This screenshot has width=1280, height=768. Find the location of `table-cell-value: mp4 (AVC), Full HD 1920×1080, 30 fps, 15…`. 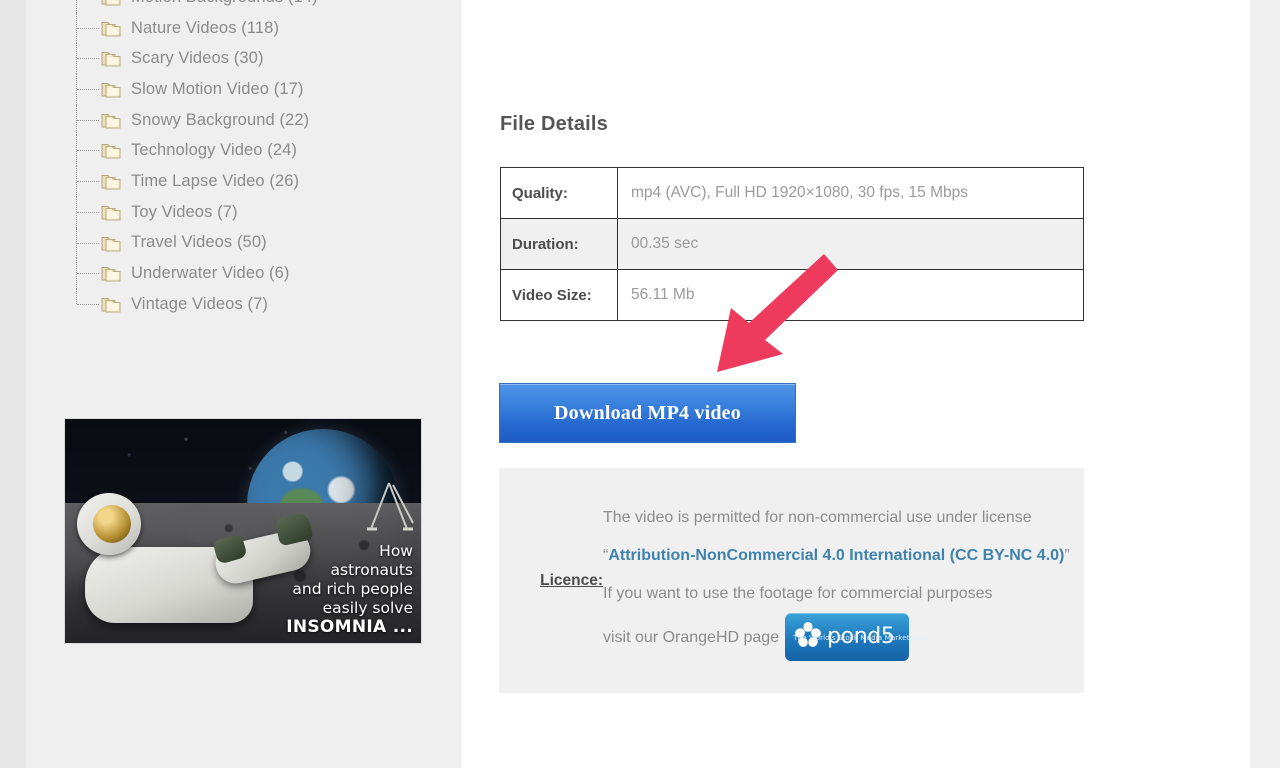

table-cell-value: mp4 (AVC), Full HD 1920×1080, 30 fps, 15… is located at coordinates (850, 193).